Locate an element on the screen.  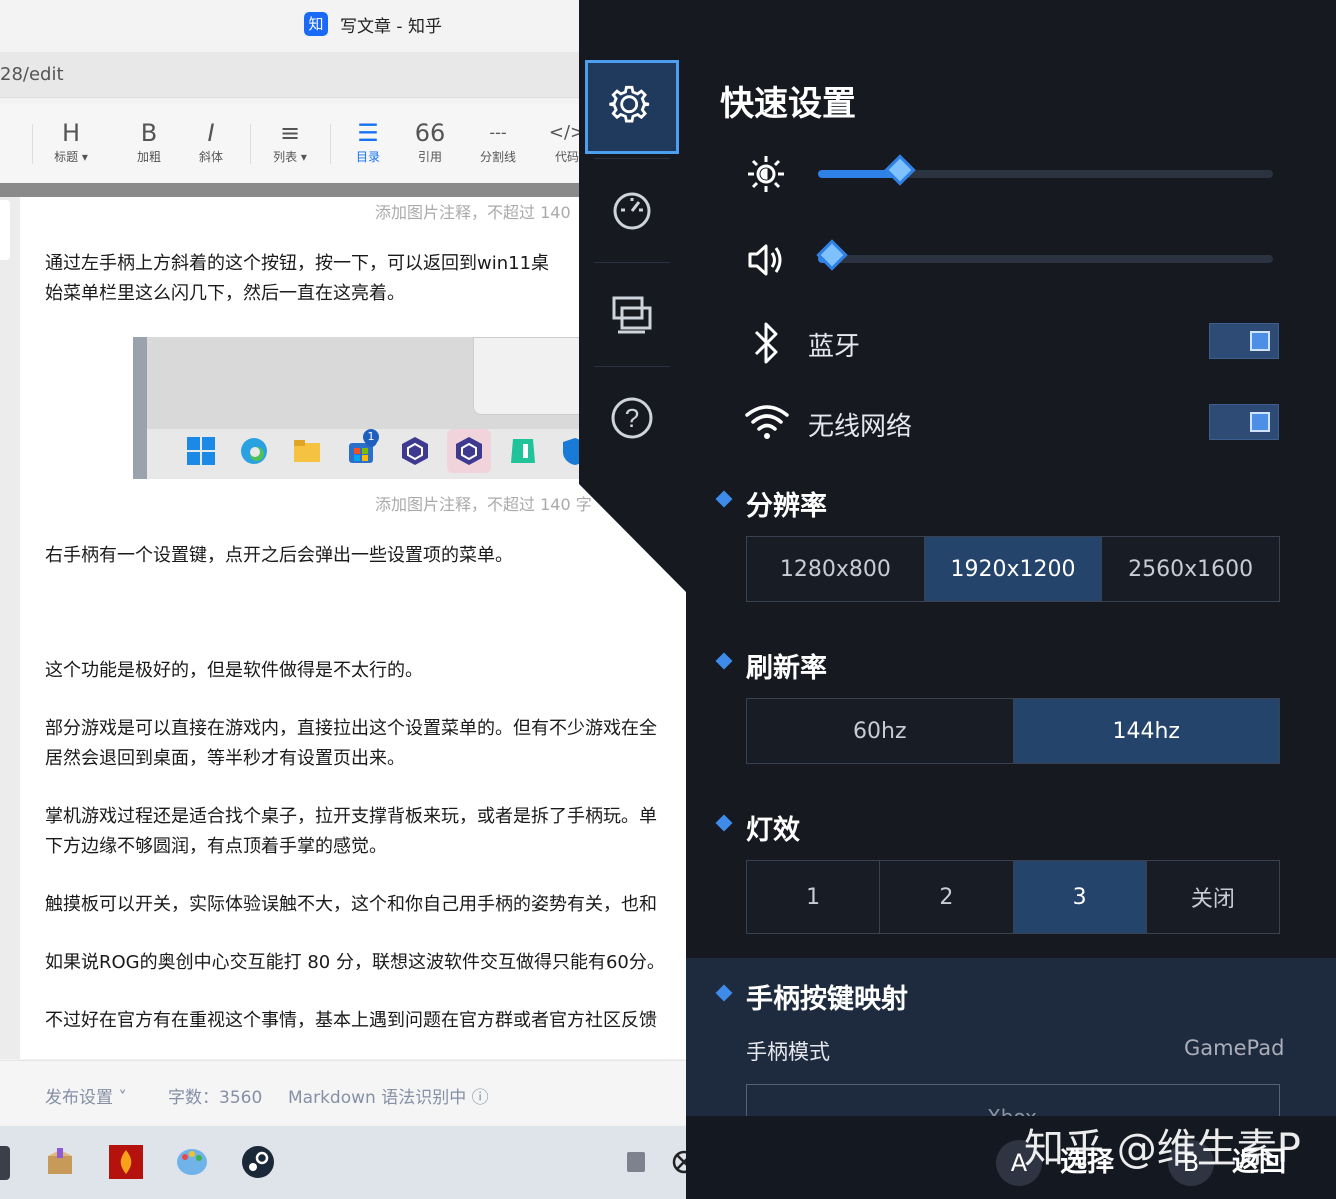
wifi-icon is located at coordinates (767, 422).